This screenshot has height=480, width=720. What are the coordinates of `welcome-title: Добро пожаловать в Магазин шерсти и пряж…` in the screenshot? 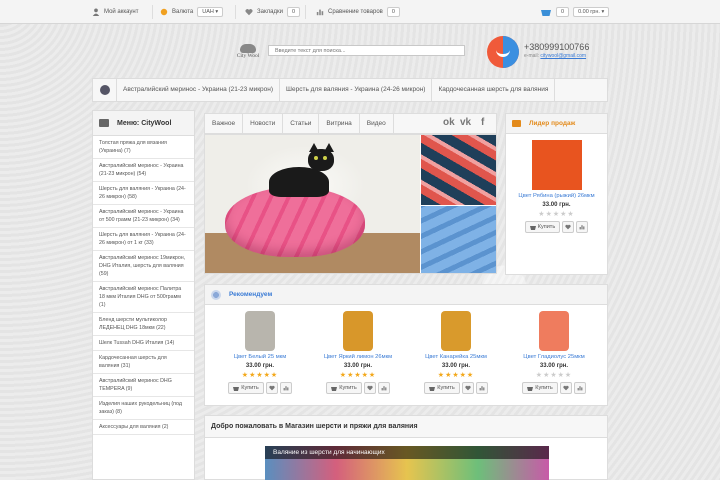 It's located at (406, 427).